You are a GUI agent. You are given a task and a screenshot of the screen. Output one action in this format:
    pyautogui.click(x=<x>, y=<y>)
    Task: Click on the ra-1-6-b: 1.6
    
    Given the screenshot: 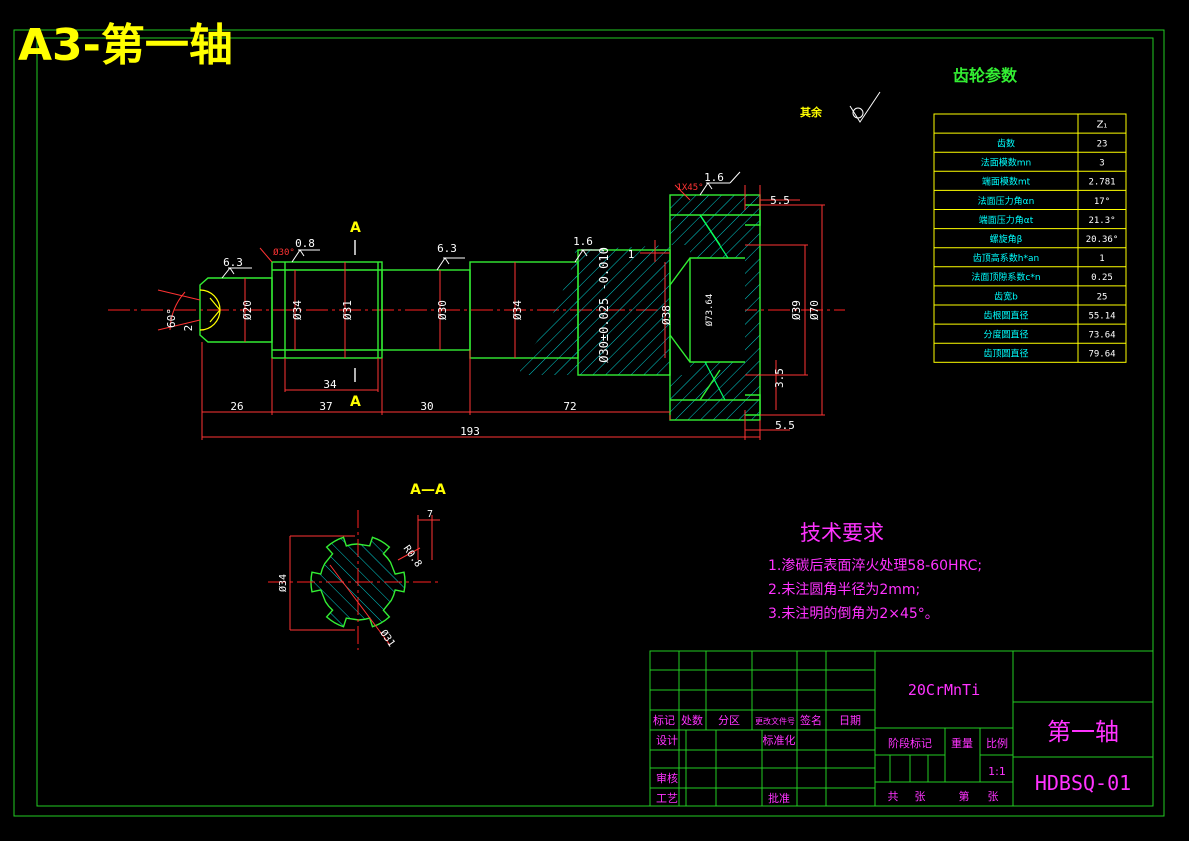 What is the action you would take?
    pyautogui.click(x=714, y=177)
    